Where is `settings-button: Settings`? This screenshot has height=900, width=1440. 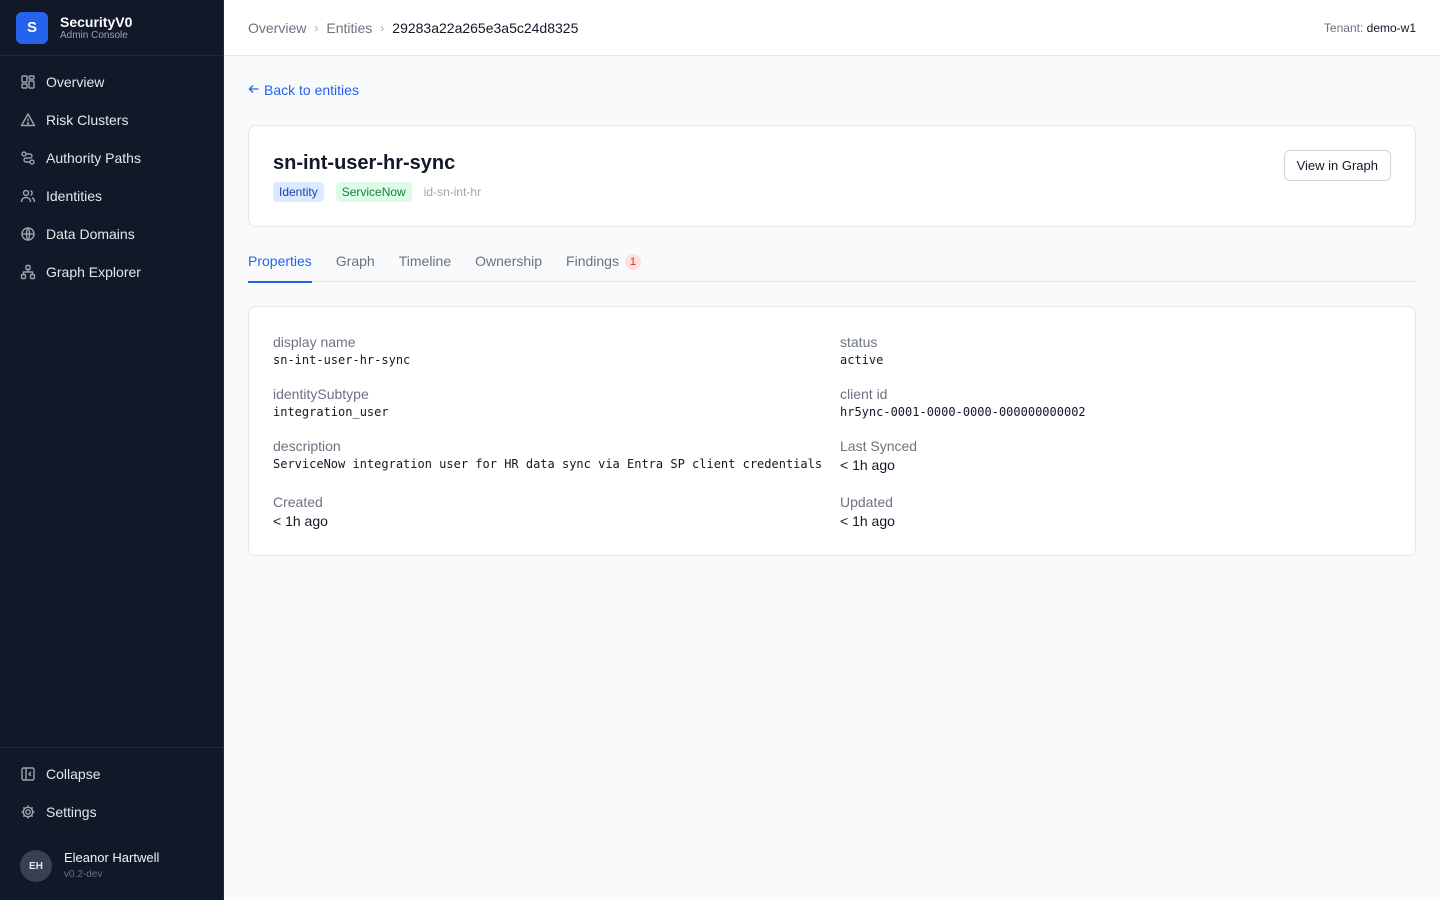 settings-button: Settings is located at coordinates (111, 812).